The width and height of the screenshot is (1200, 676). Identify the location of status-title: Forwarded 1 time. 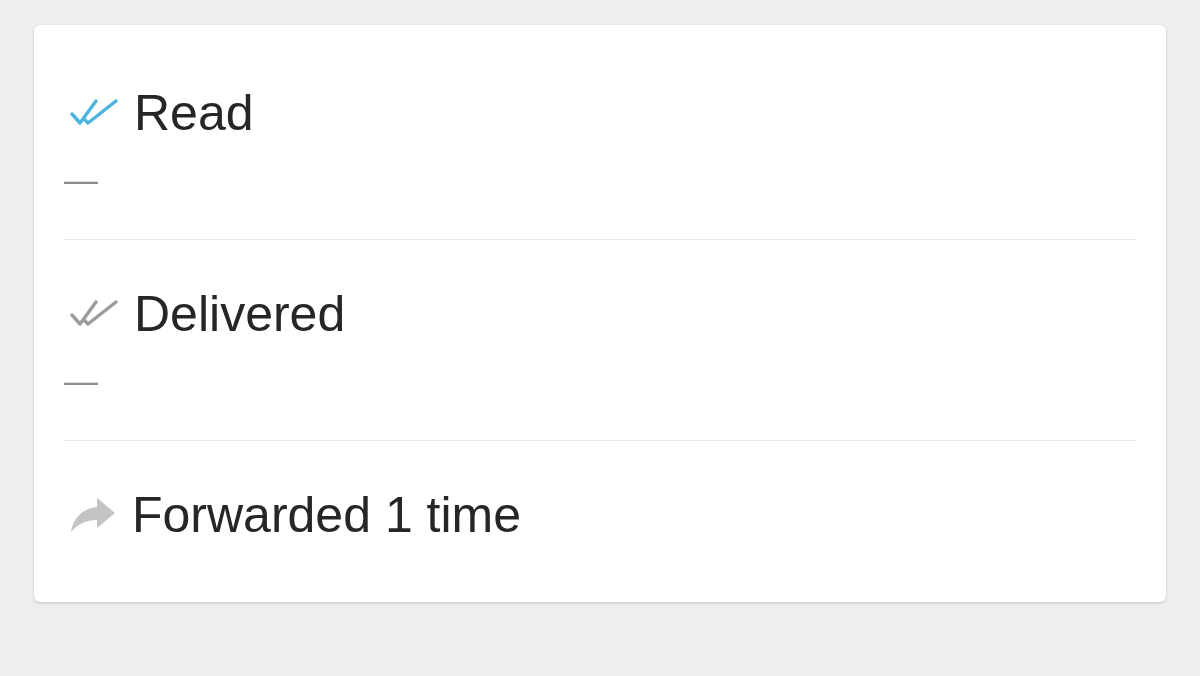
(327, 515).